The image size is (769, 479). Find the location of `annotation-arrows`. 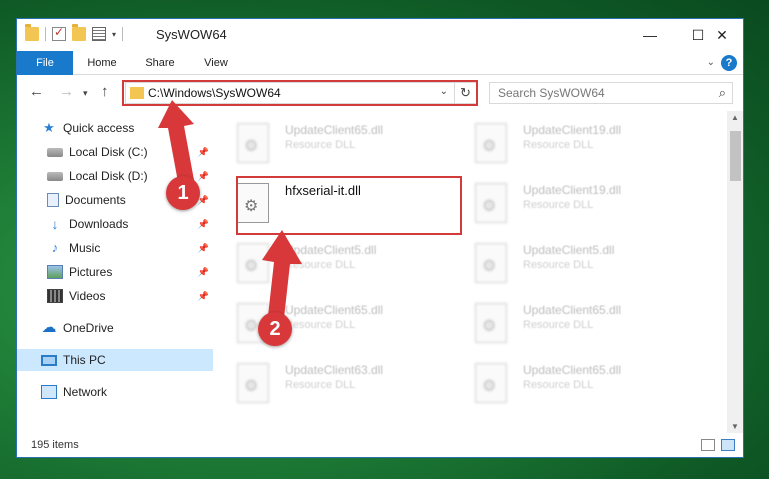

annotation-arrows is located at coordinates (230, 209).